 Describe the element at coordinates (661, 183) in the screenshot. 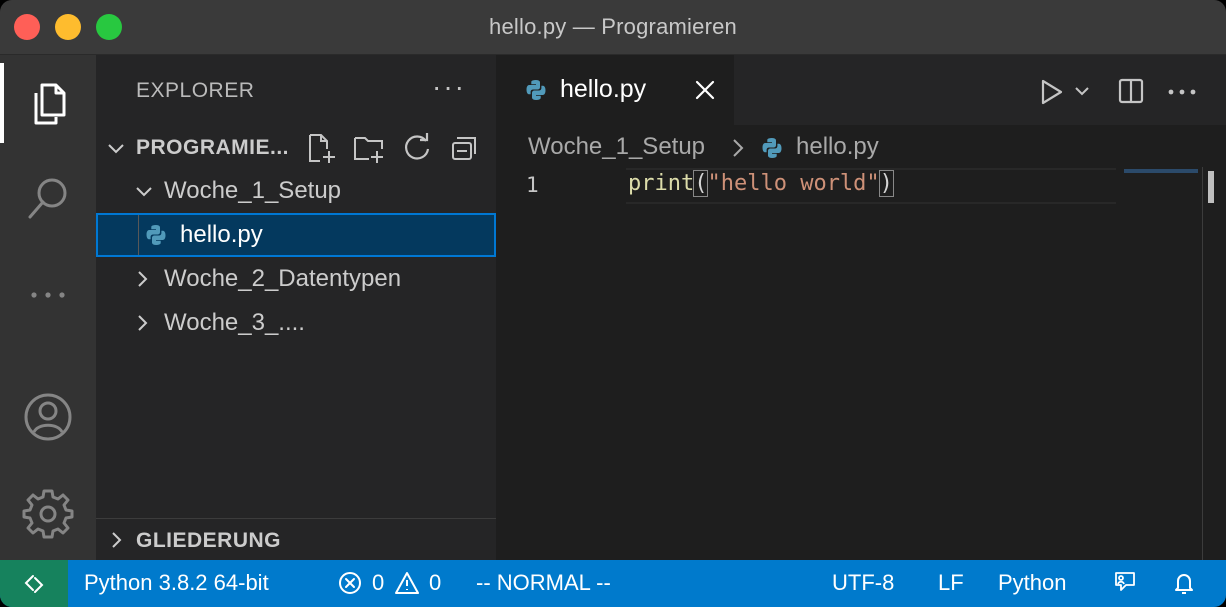

I see `code-function: print` at that location.